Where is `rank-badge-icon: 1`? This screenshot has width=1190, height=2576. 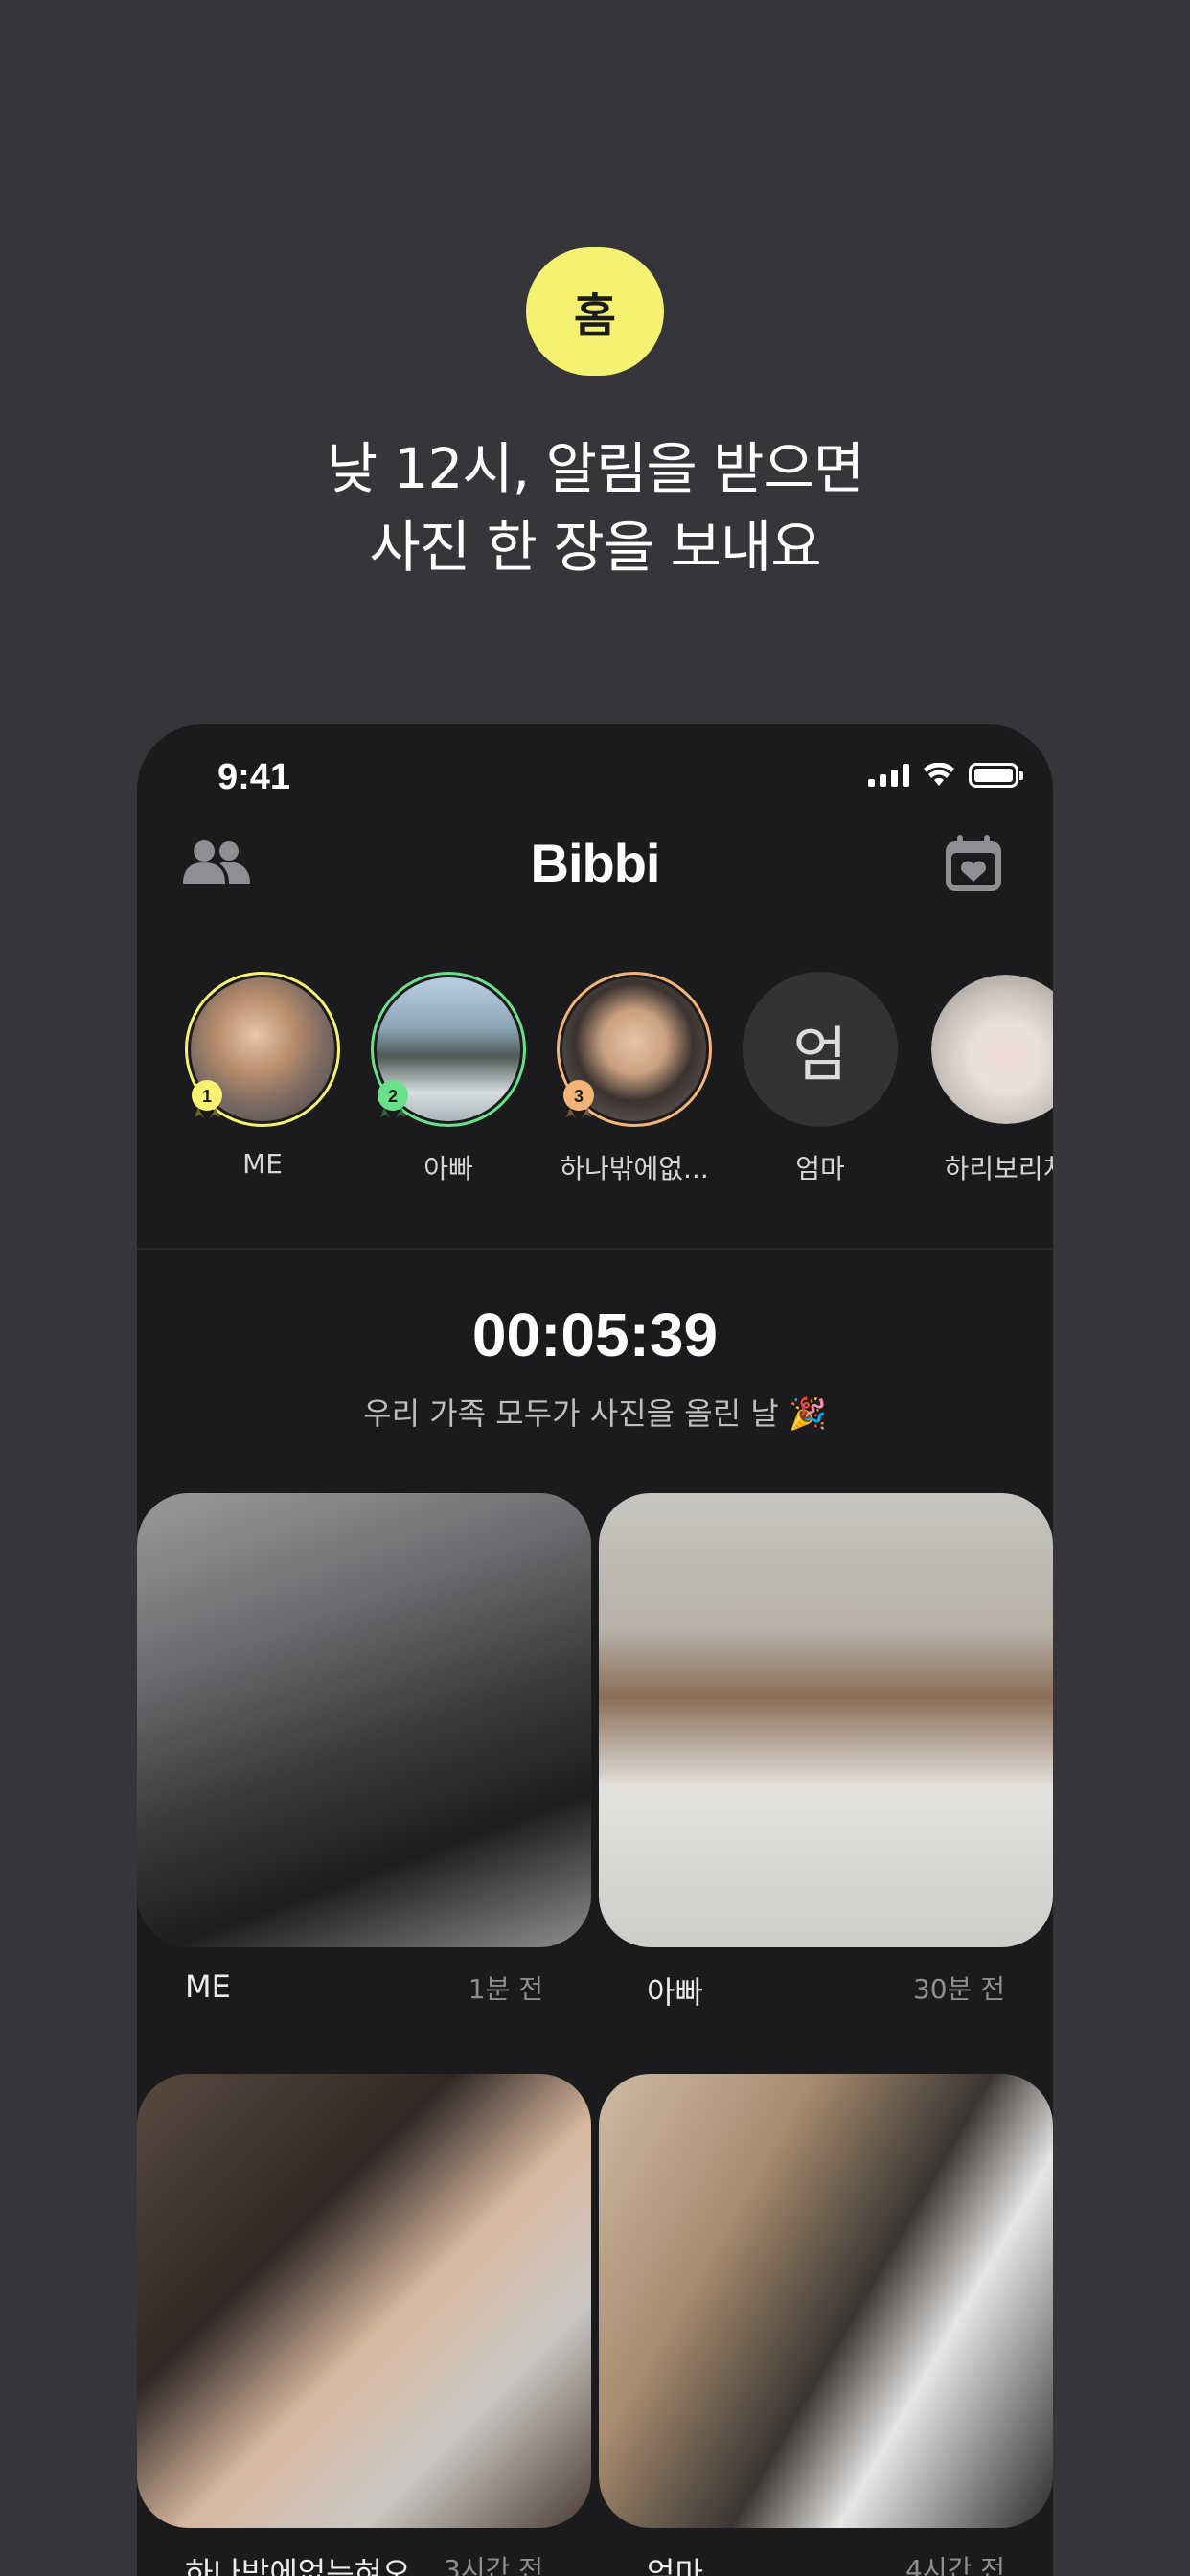
rank-badge-icon: 1 is located at coordinates (207, 1099).